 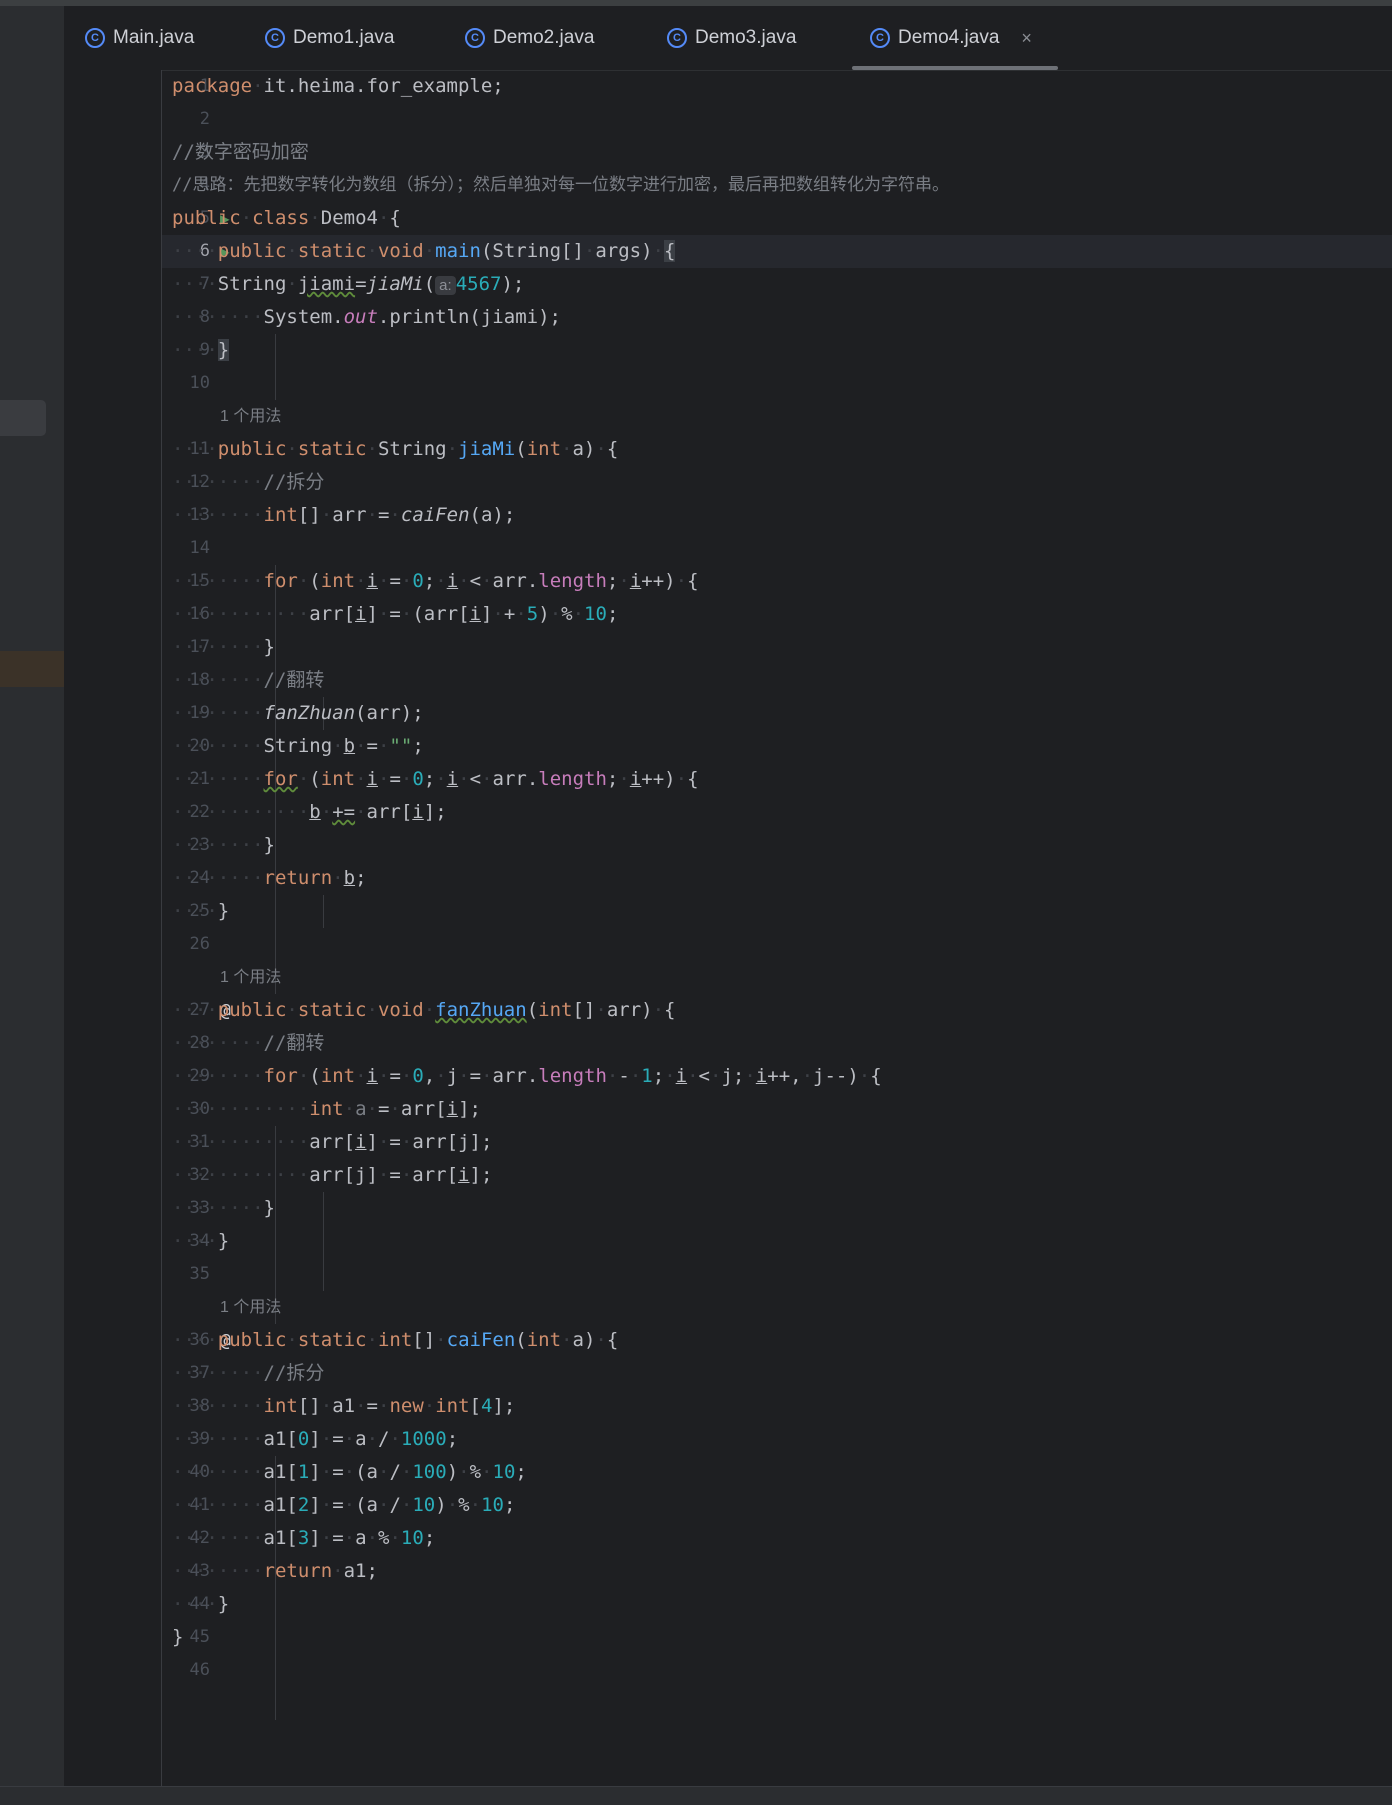 I want to click on code-text: ········System.out.println(jiami);, so click(x=366, y=317).